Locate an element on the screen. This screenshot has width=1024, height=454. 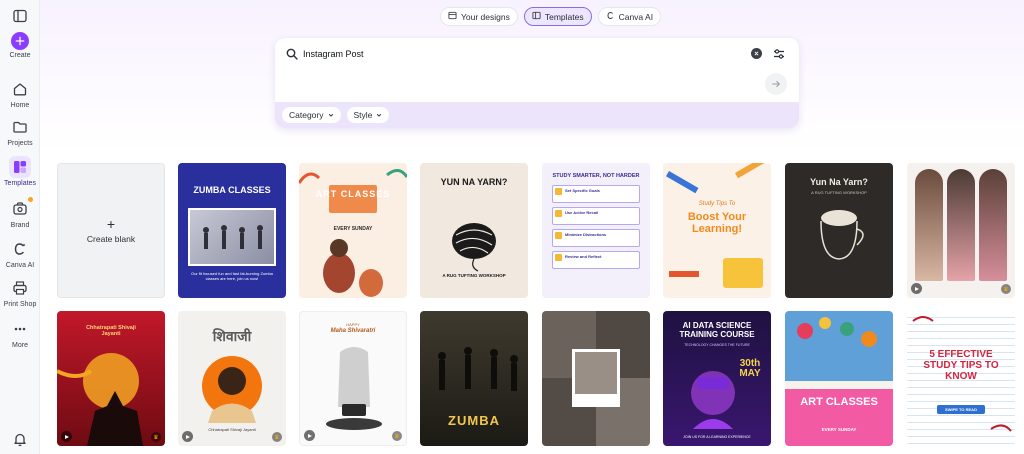
sidebar-item-label: Brand is located at coordinates (20, 225).